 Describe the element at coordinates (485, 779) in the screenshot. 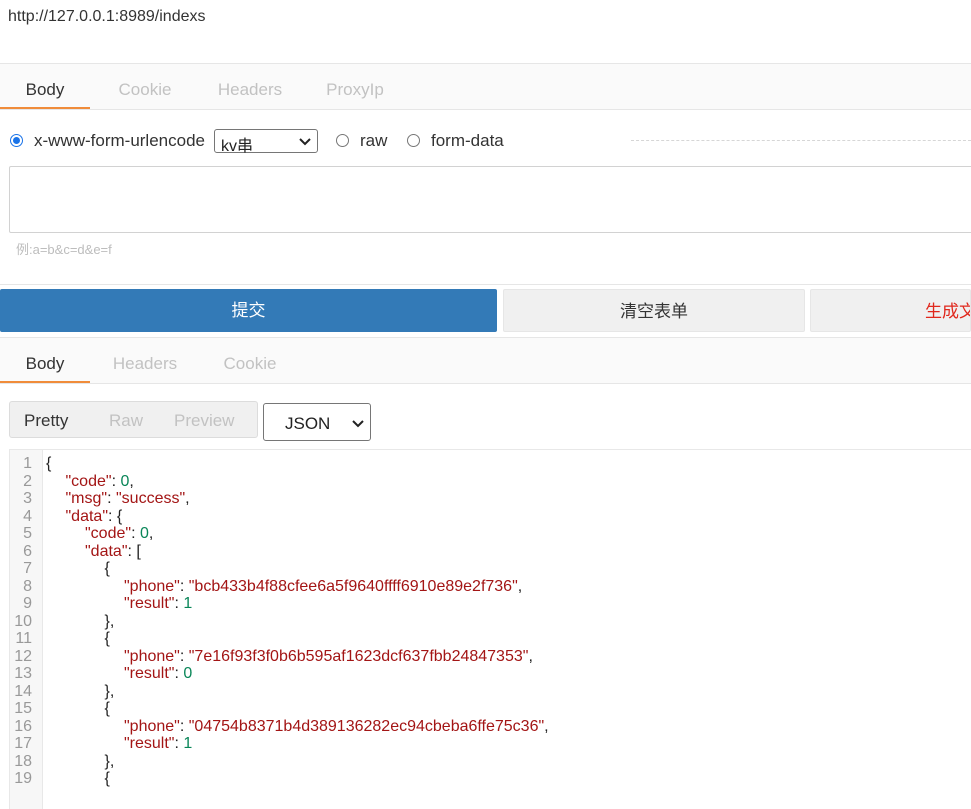

I see `code-line: 19 {` at that location.